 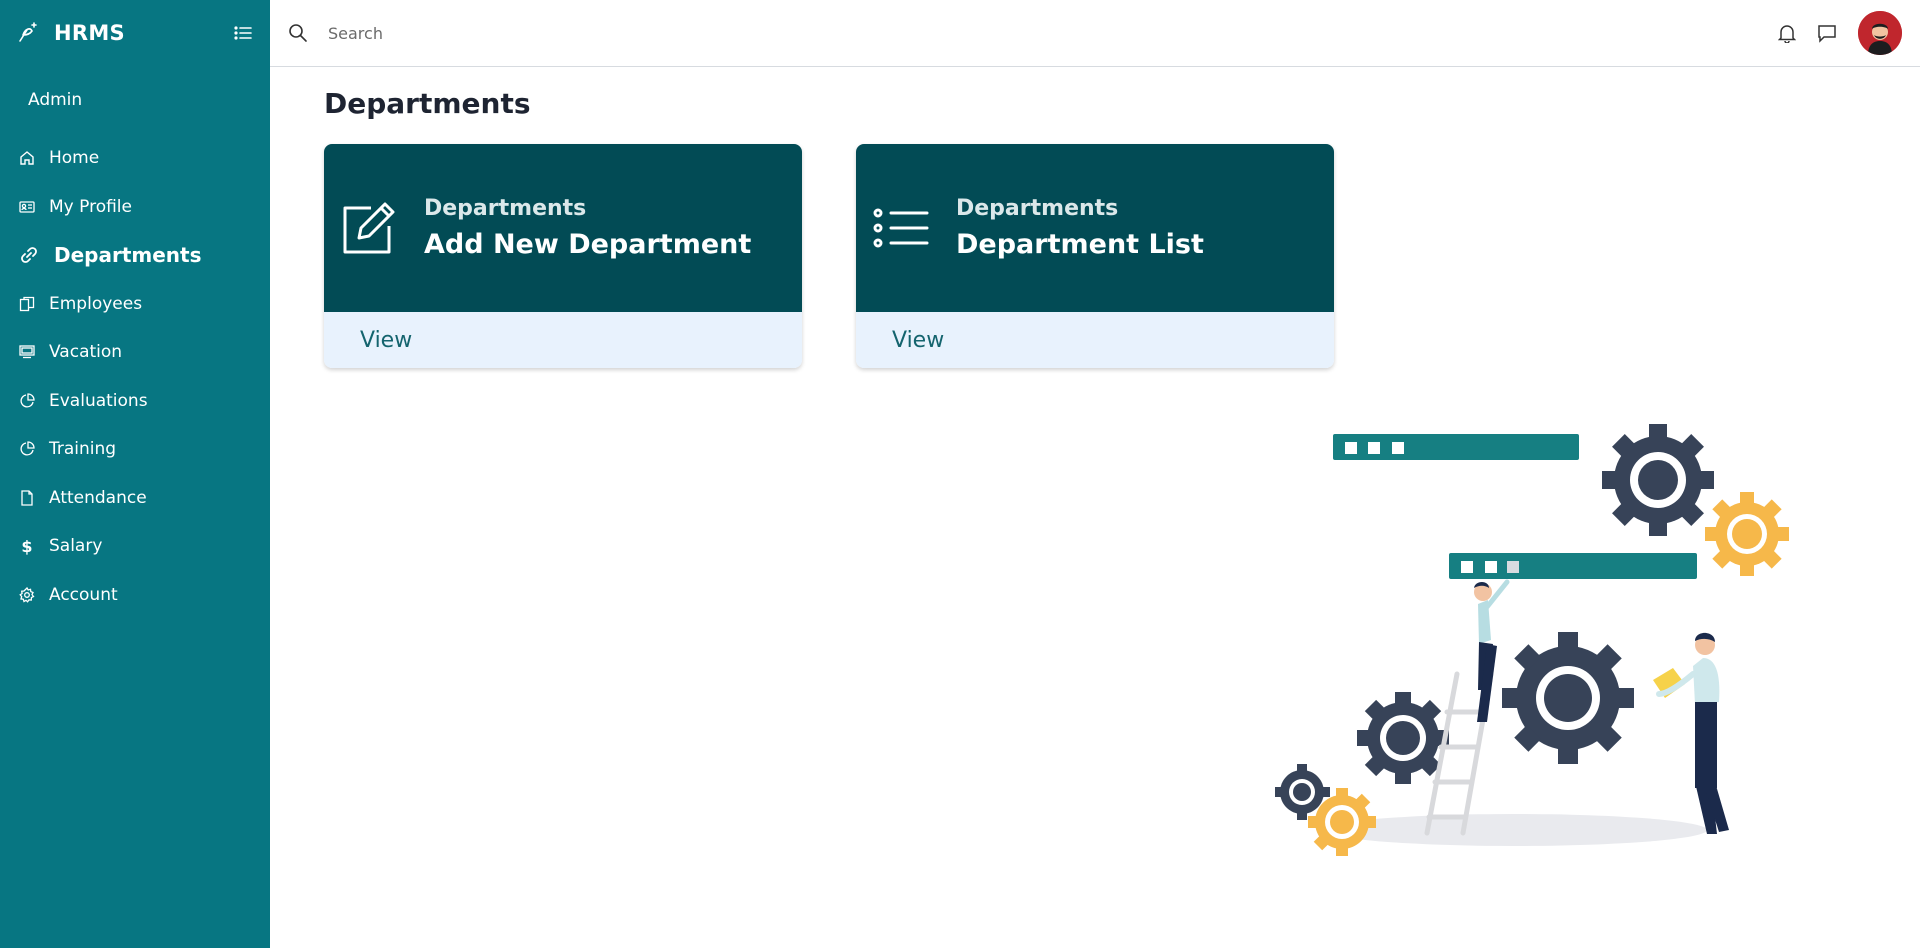 What do you see at coordinates (135, 546) in the screenshot?
I see `sidebar-item-salary: $ Salary` at bounding box center [135, 546].